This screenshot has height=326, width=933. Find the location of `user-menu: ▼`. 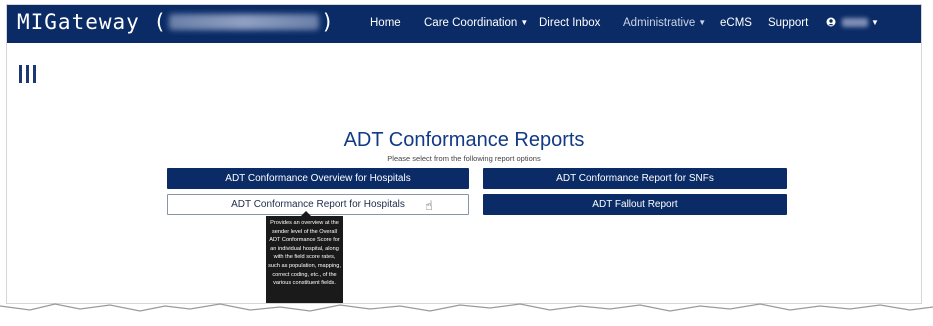

user-menu: ▼ is located at coordinates (852, 23).